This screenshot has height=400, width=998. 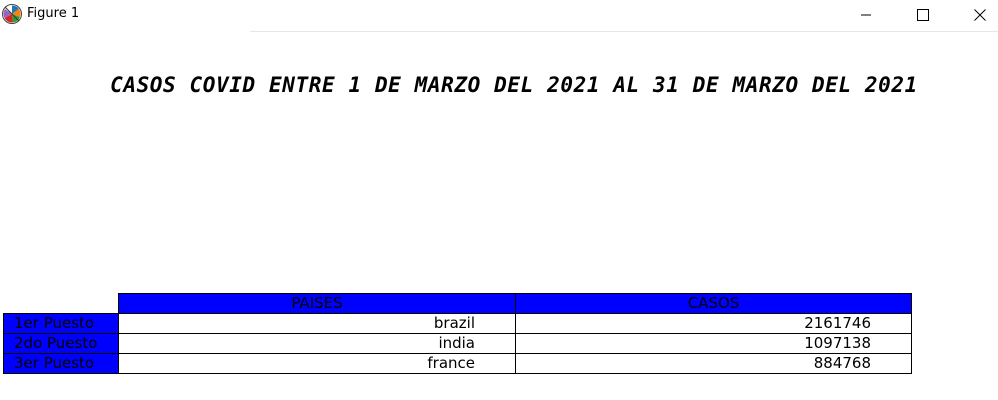 I want to click on column-header-casos: CASOS, so click(x=713, y=303).